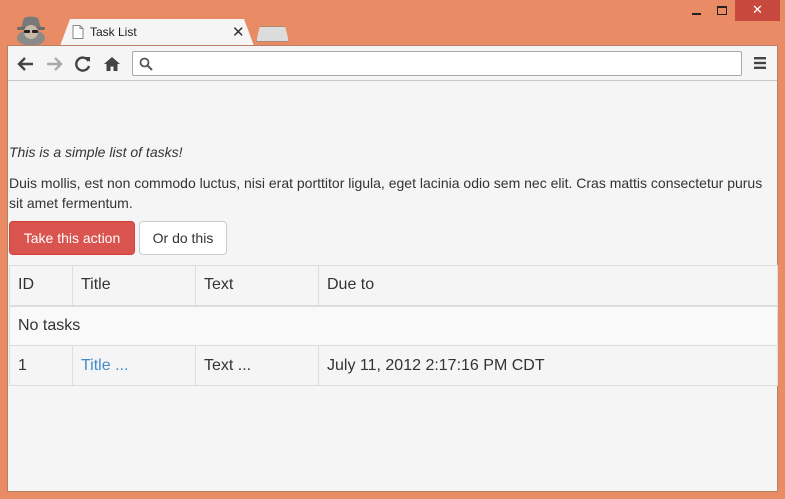 This screenshot has height=499, width=785. What do you see at coordinates (112, 64) in the screenshot?
I see `home-icon` at bounding box center [112, 64].